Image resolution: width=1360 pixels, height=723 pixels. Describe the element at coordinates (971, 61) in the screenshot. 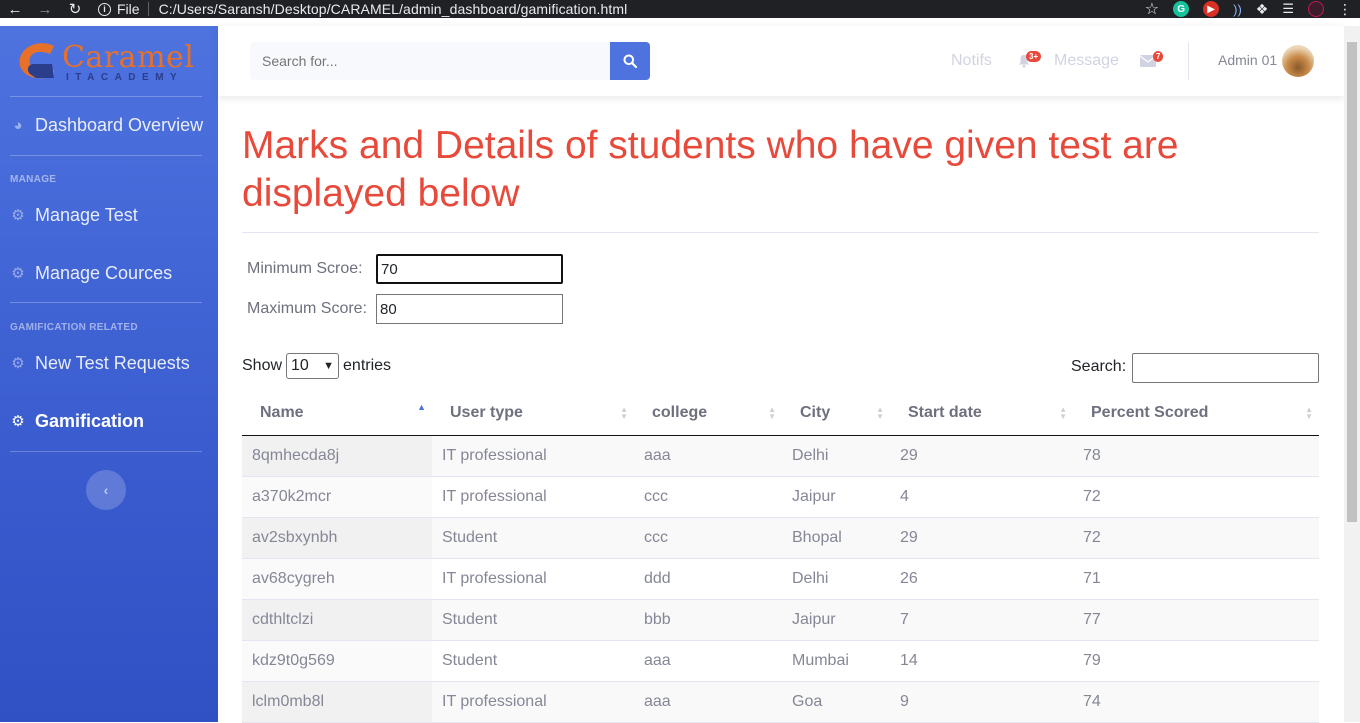

I see `notifs-link: Notifs` at that location.